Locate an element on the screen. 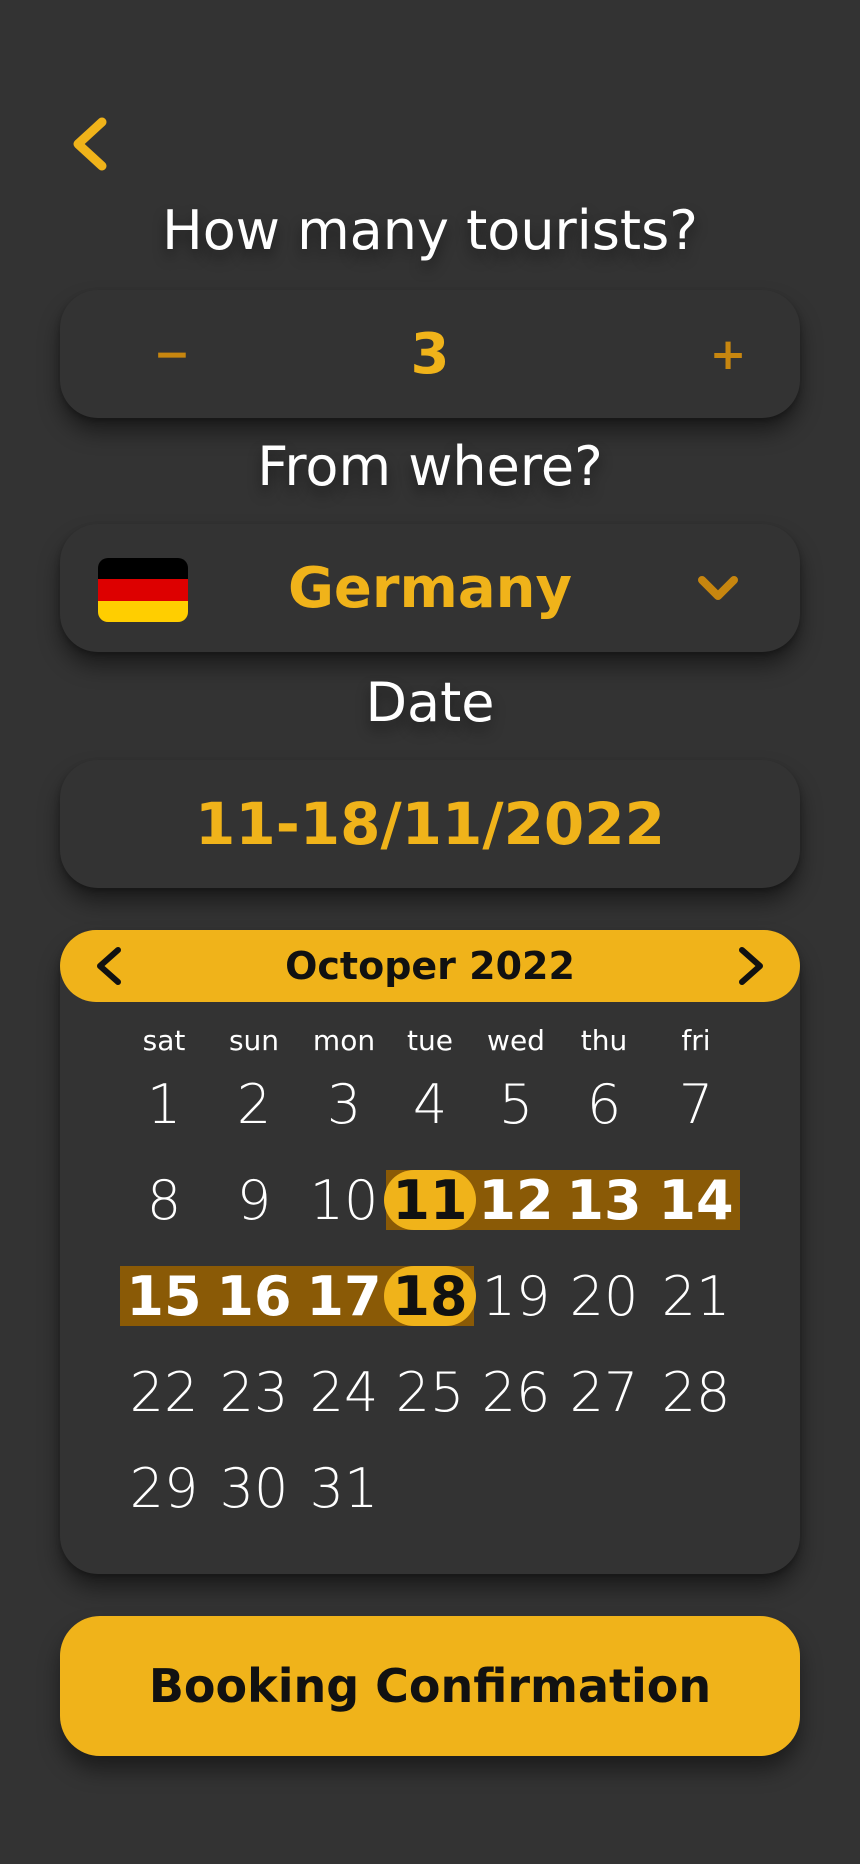 Image resolution: width=860 pixels, height=1864 pixels. date-field: 11-18/11/2022 is located at coordinates (430, 824).